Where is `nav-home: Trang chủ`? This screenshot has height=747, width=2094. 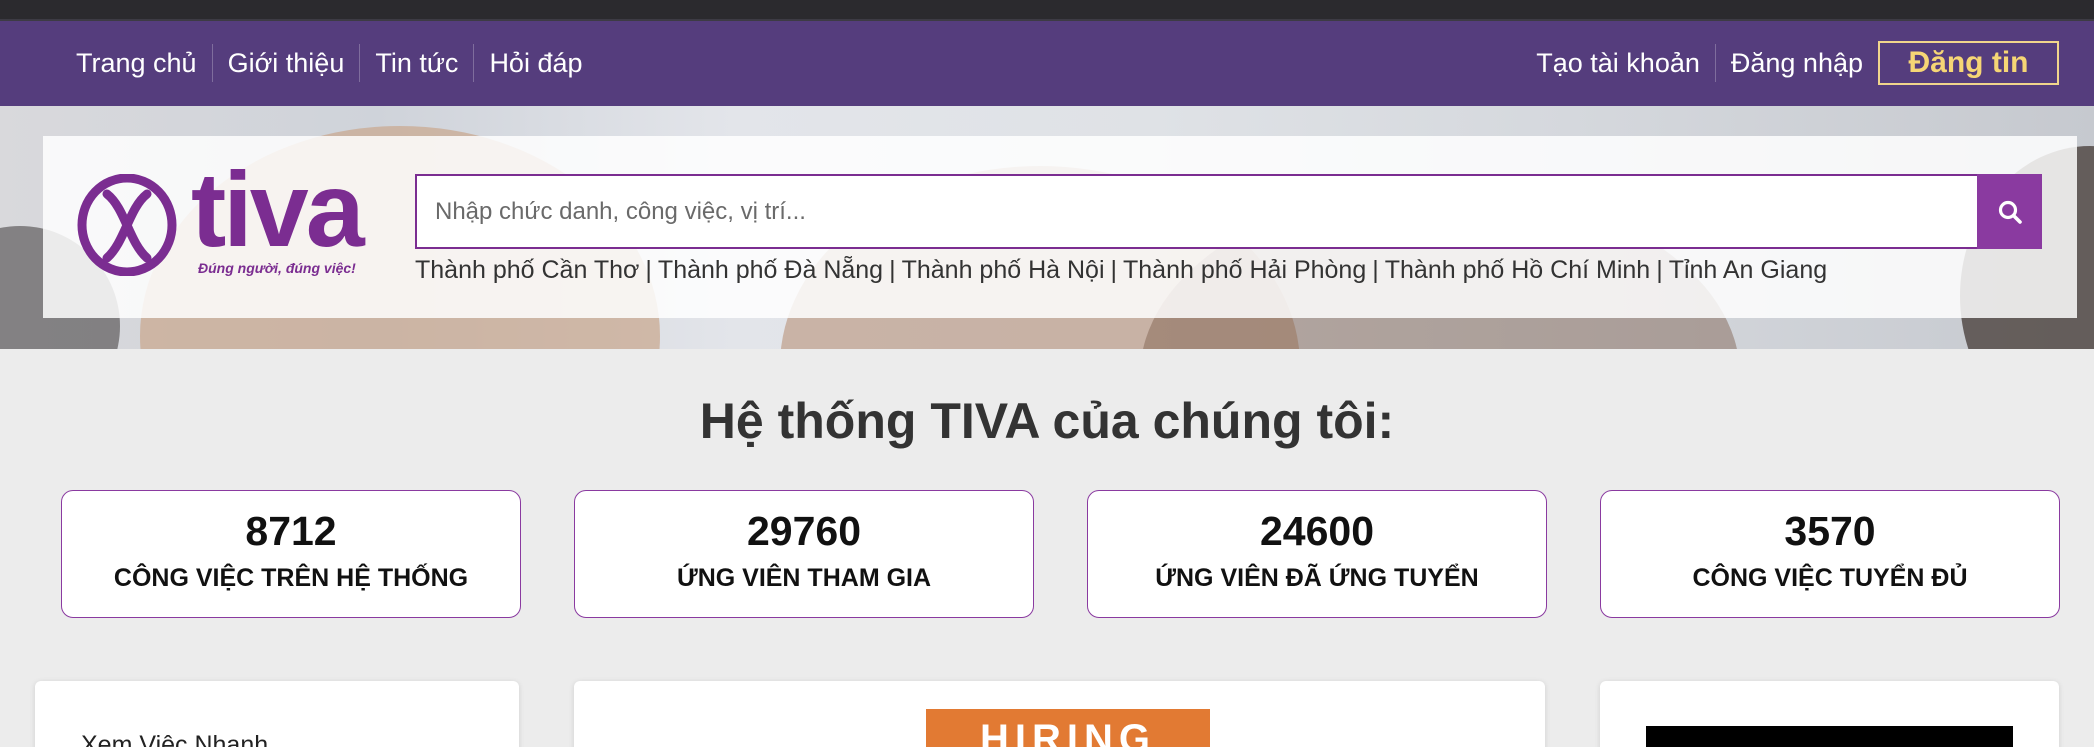
nav-home: Trang chủ is located at coordinates (136, 63).